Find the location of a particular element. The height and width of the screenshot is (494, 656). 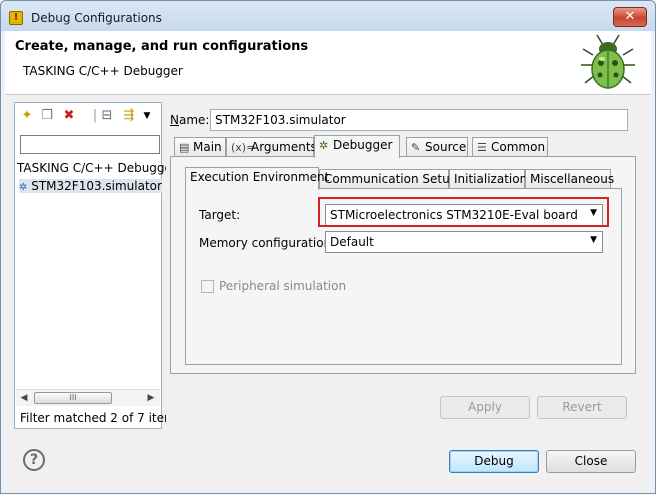

debug-button: Debug is located at coordinates (494, 461).